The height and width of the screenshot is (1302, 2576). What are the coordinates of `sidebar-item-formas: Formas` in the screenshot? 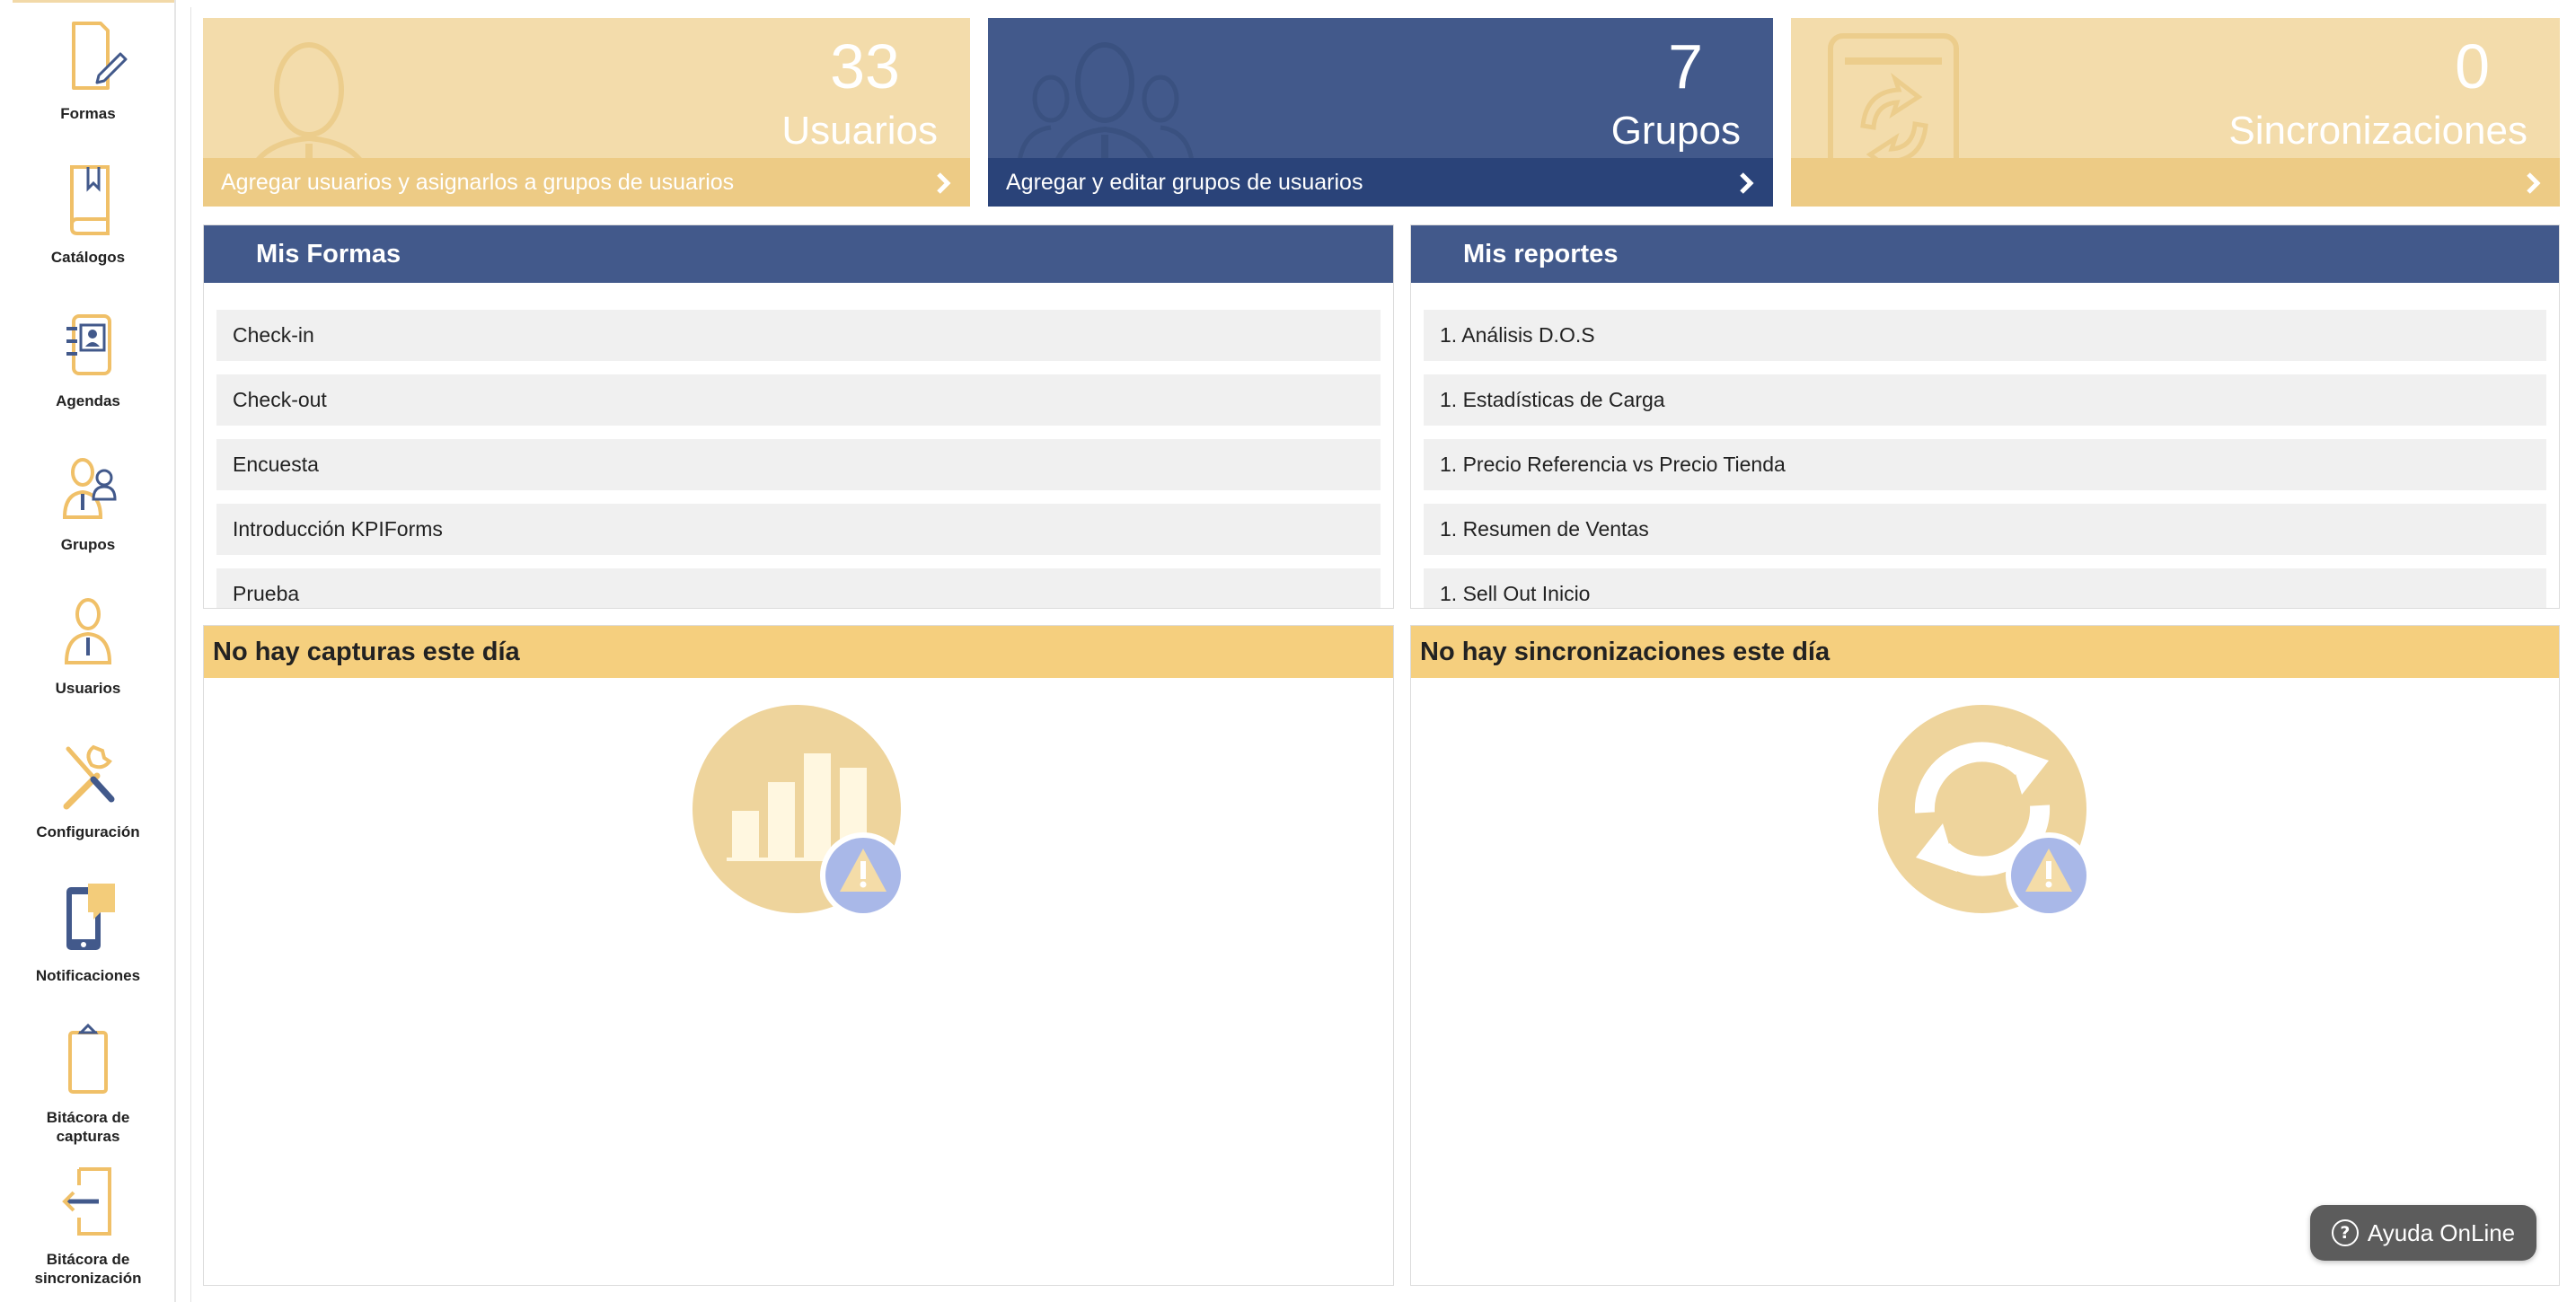 It's located at (88, 69).